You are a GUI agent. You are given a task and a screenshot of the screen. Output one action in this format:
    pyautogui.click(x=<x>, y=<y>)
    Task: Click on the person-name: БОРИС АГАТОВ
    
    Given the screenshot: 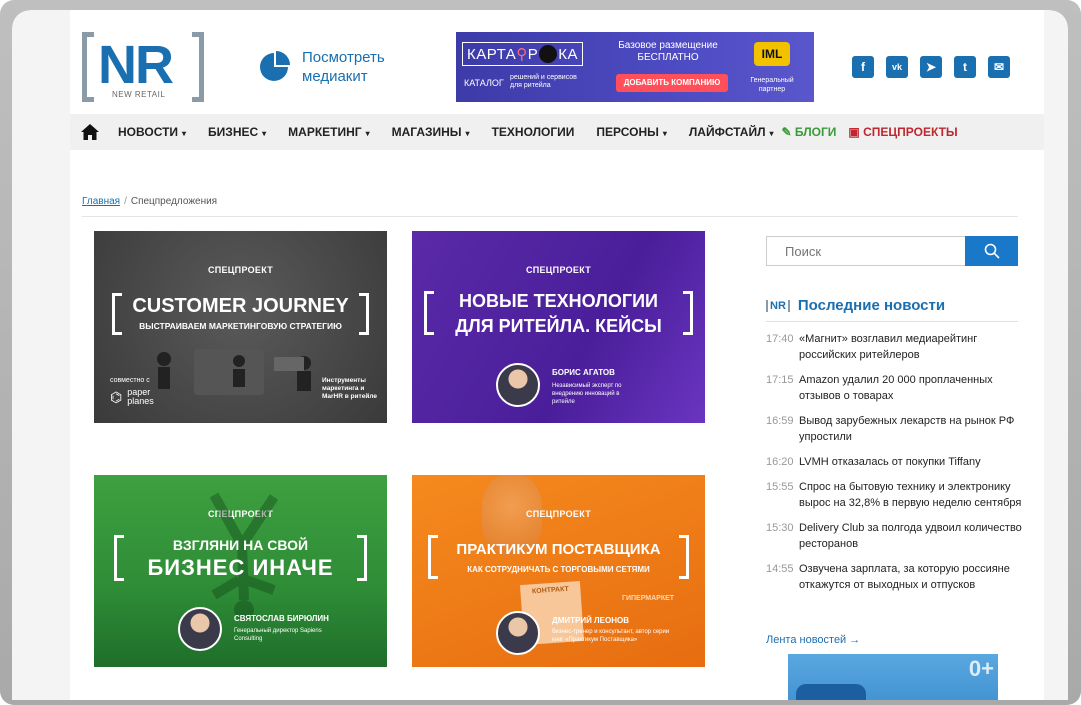 What is the action you would take?
    pyautogui.click(x=583, y=372)
    